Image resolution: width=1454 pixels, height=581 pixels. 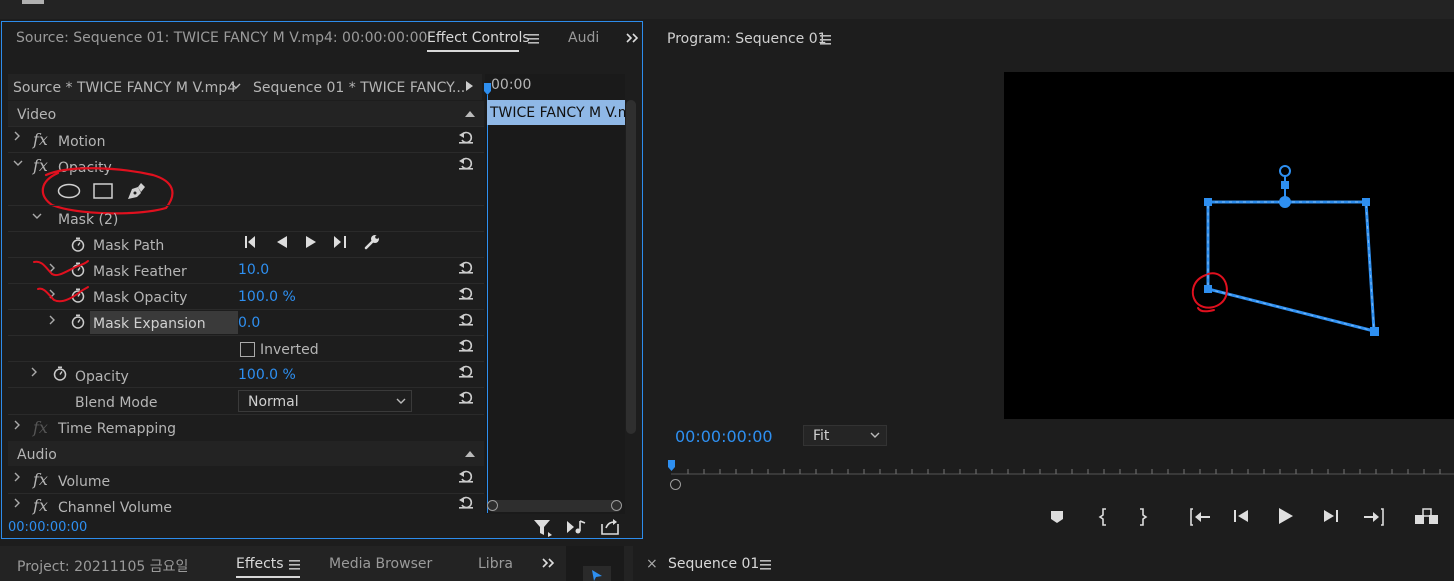 I want to click on track-forward-icon, so click(x=342, y=242).